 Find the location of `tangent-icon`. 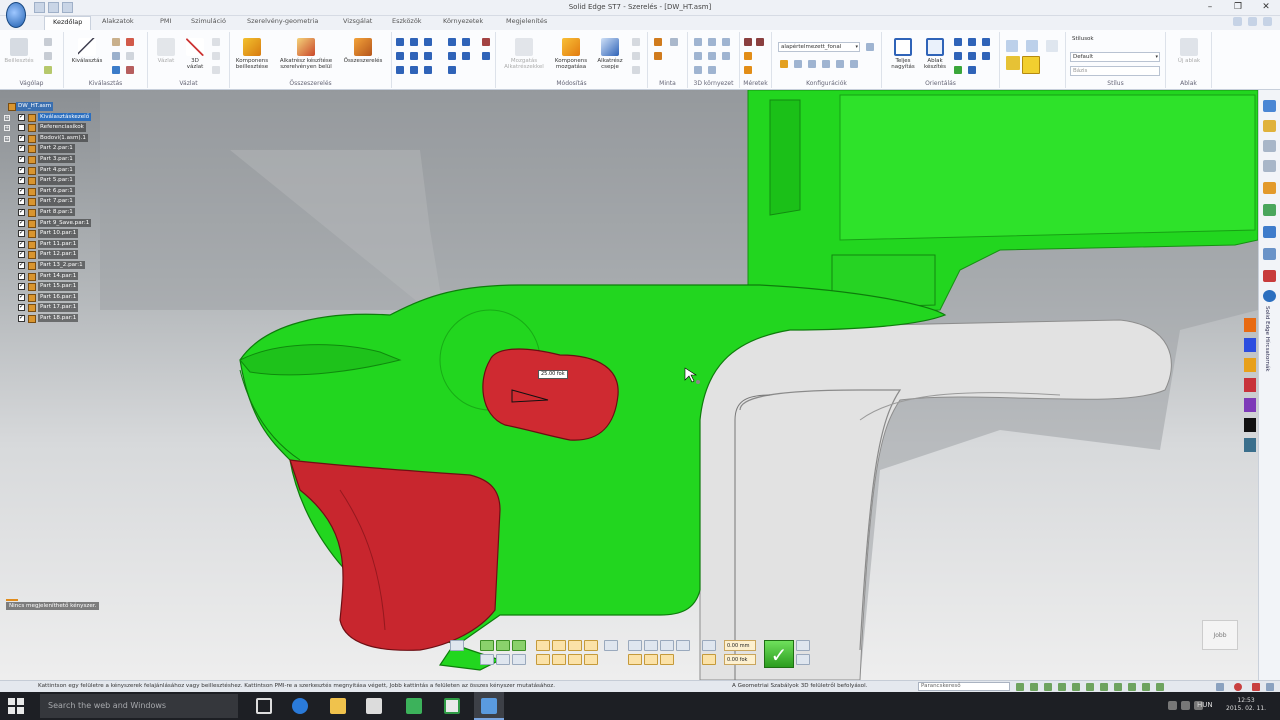

tangent-icon is located at coordinates (400, 56).